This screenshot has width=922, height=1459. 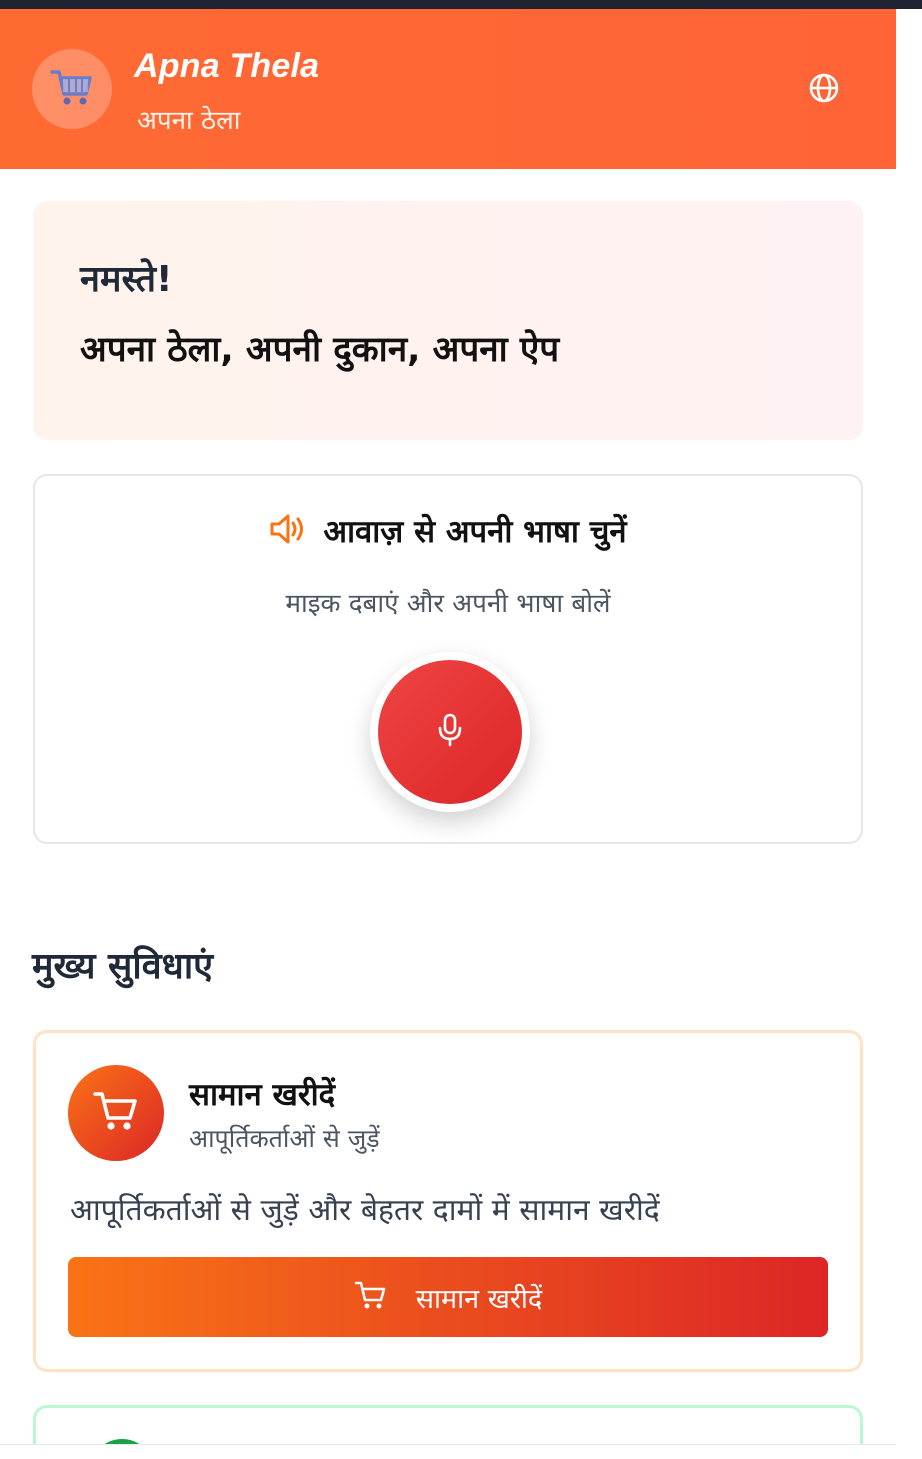 What do you see at coordinates (227, 66) in the screenshot?
I see `app-title: Apna Thela` at bounding box center [227, 66].